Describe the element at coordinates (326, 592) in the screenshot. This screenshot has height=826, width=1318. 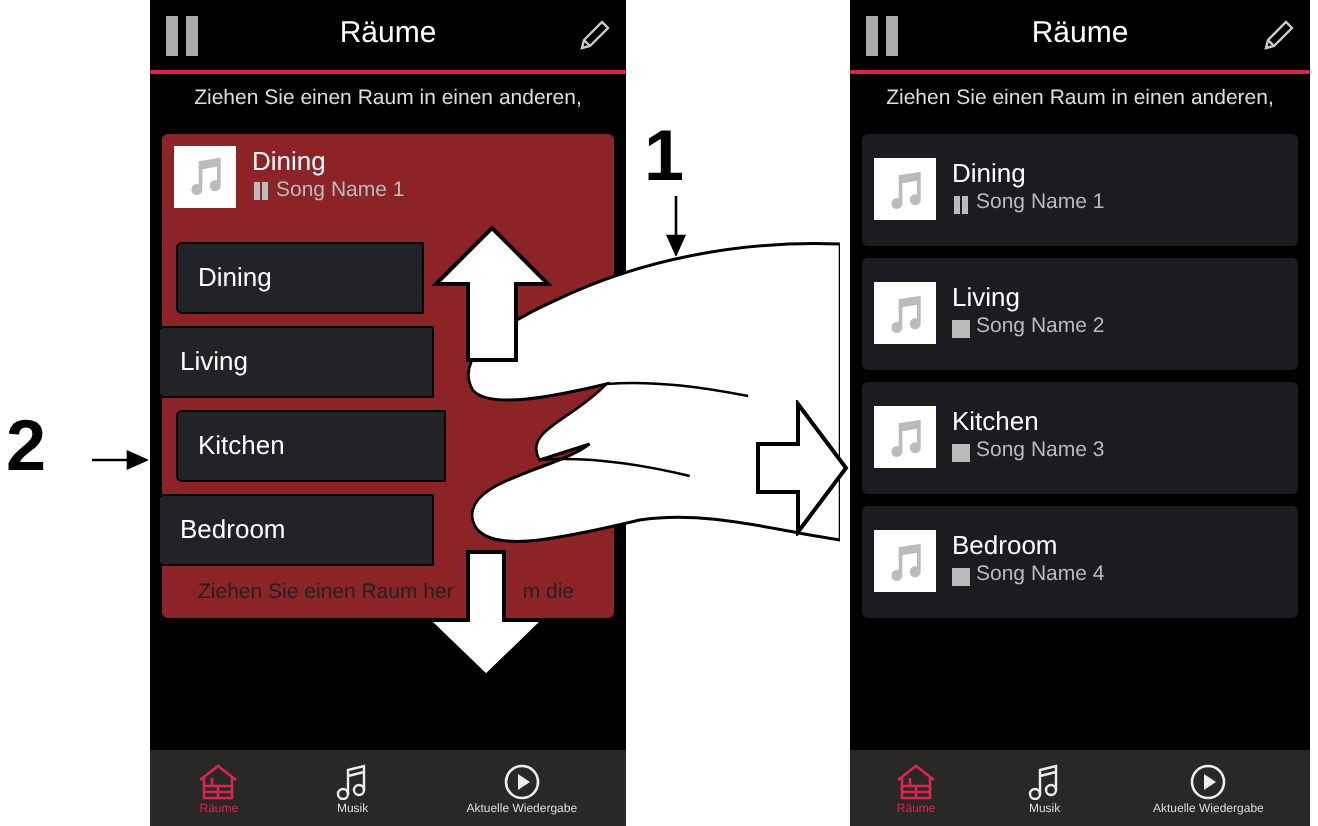
I see `hint-text: Ziehen Sie einen Raum her` at that location.